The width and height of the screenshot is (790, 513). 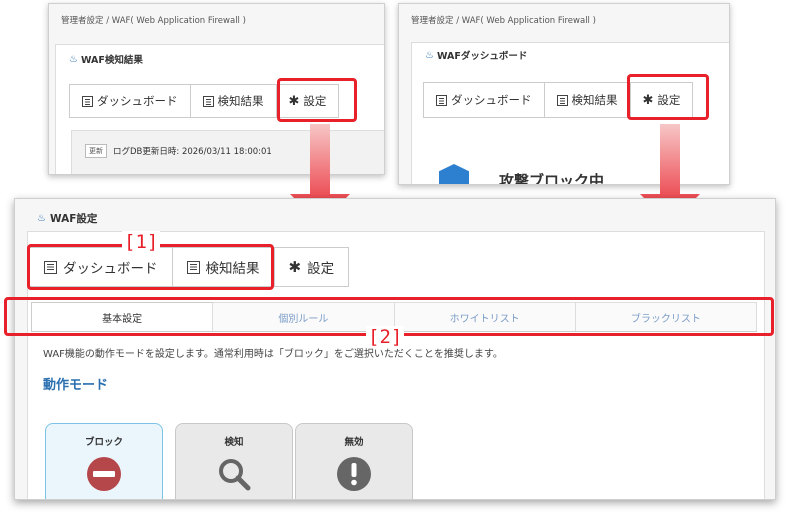 I want to click on section-title: ♨ WAF検知結果, so click(x=106, y=60).